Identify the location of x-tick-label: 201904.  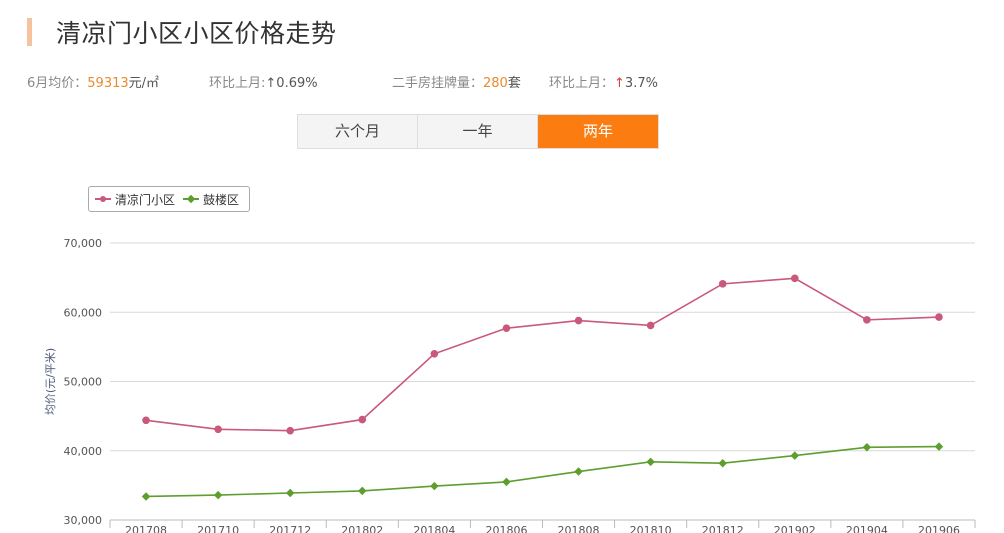
(867, 528).